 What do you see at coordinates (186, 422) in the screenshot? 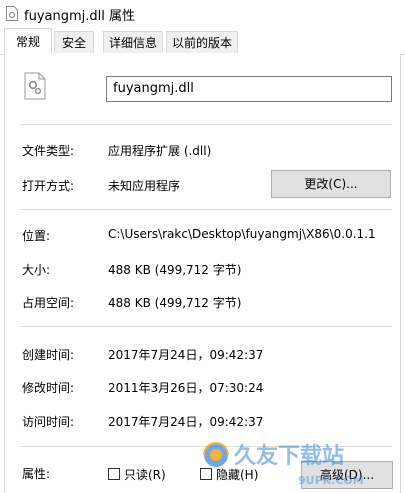
I see `accessed-value: 2017年7月24日，09:42:37` at bounding box center [186, 422].